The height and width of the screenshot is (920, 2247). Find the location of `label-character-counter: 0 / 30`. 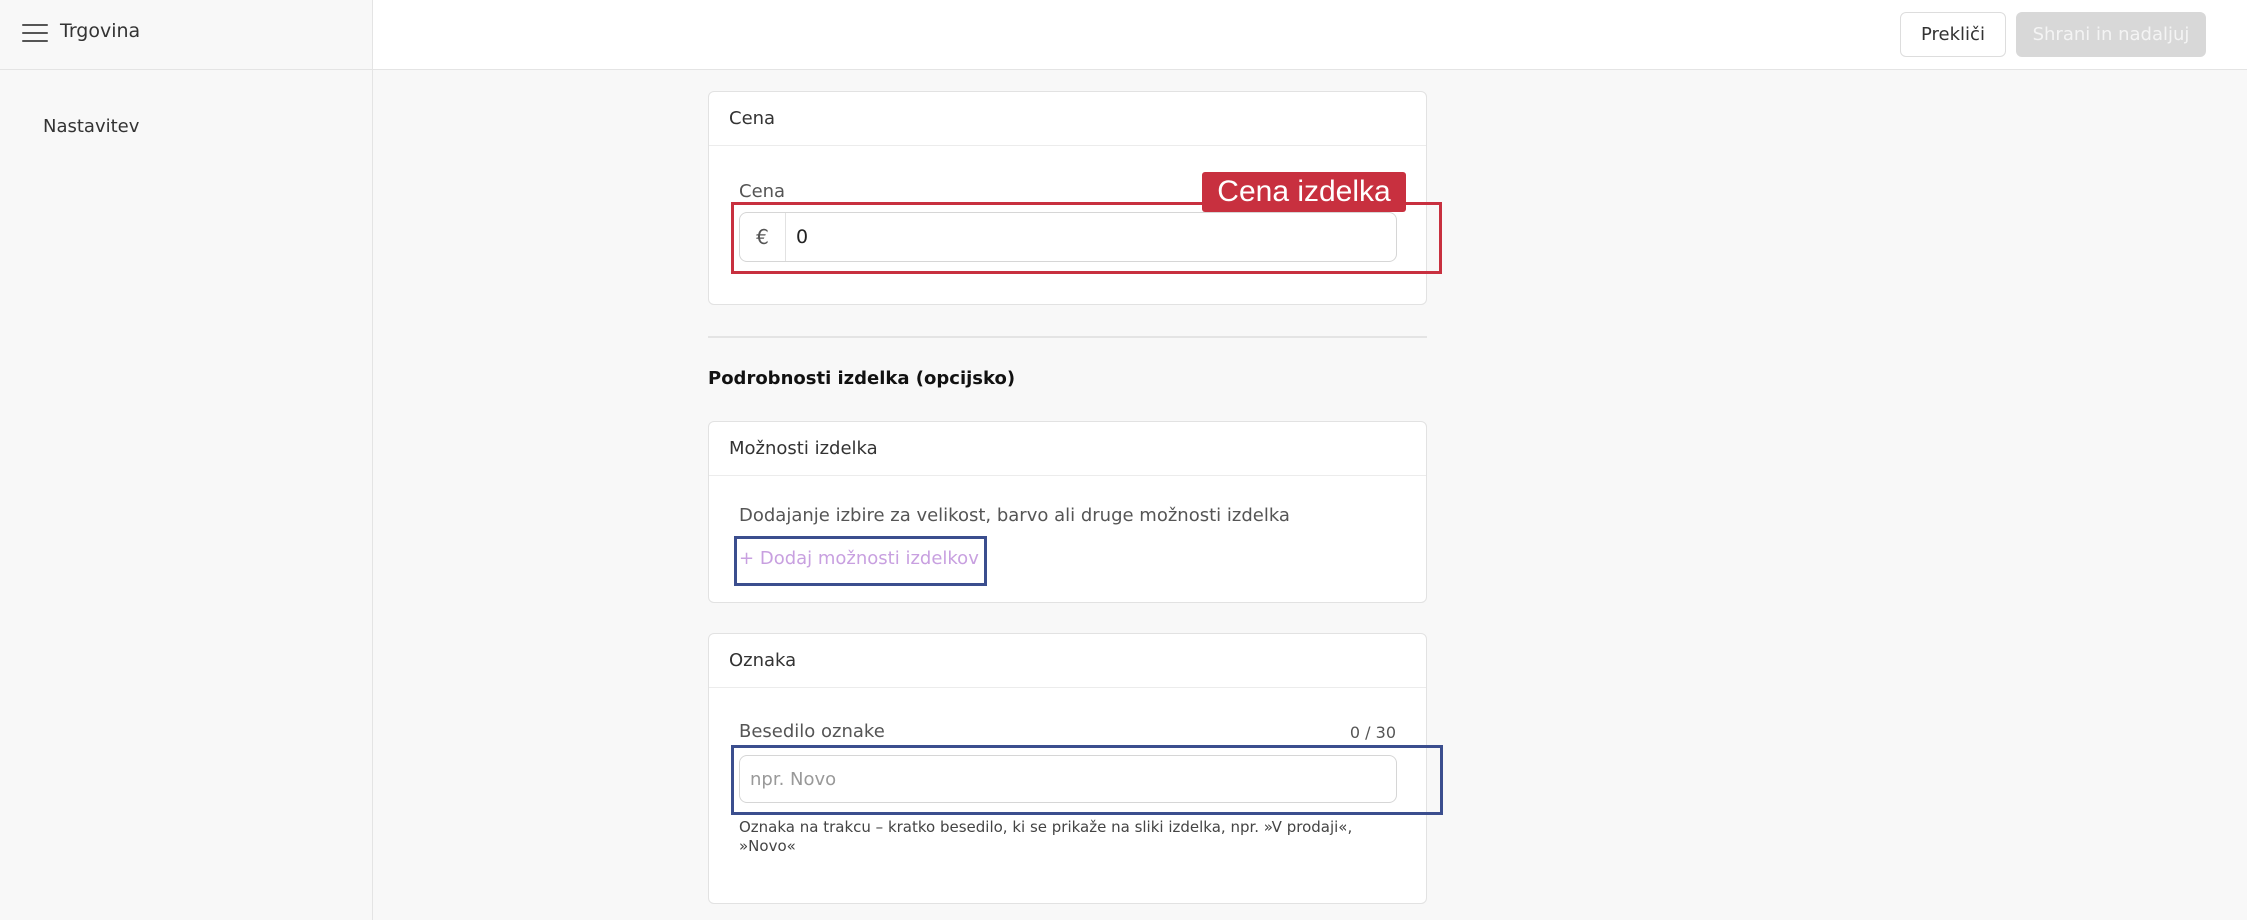

label-character-counter: 0 / 30 is located at coordinates (1372, 732).